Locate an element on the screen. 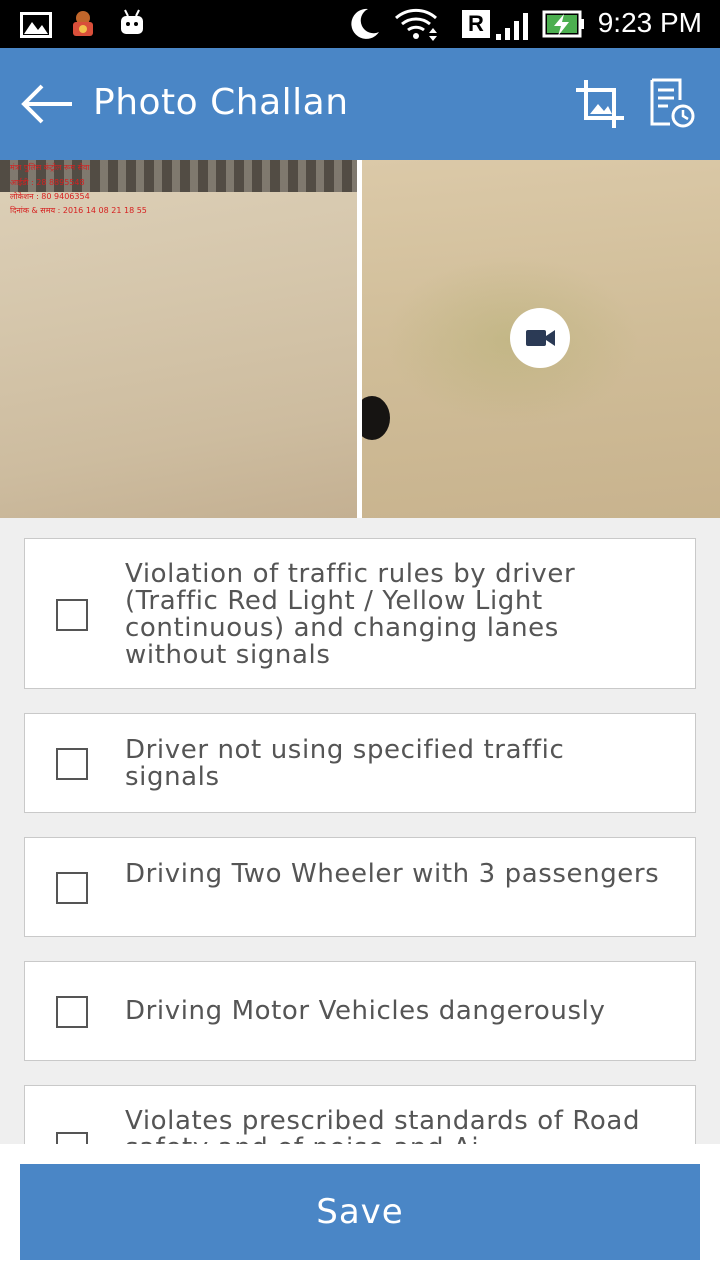 This screenshot has height=1280, width=720. photo-overlay-line-2: आईडी : 28 8895548 is located at coordinates (47, 182).